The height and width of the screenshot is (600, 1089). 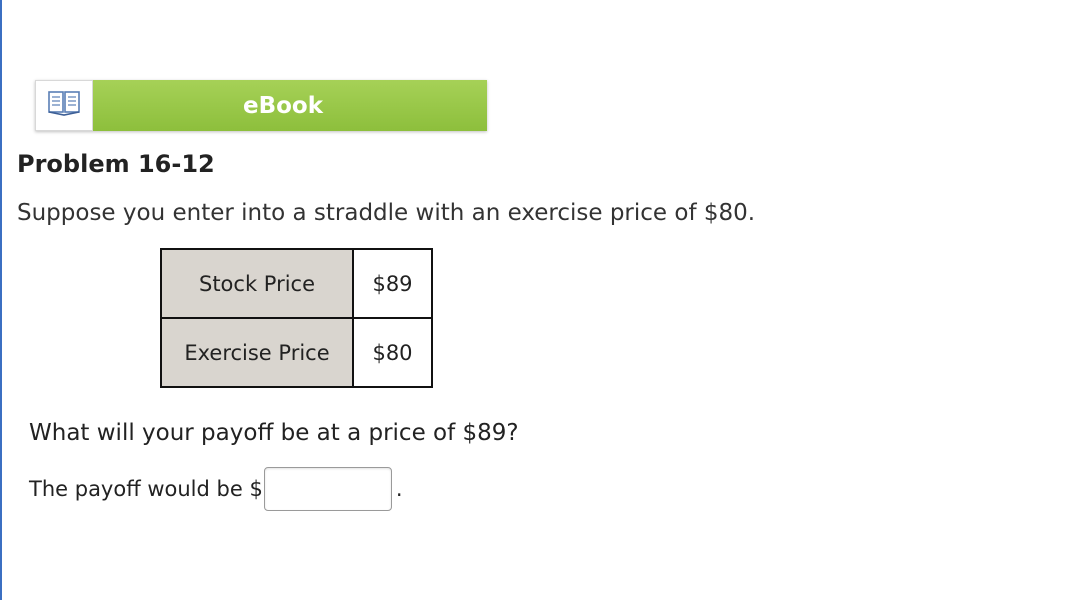 I want to click on payoff-answer-input, so click(x=327, y=489).